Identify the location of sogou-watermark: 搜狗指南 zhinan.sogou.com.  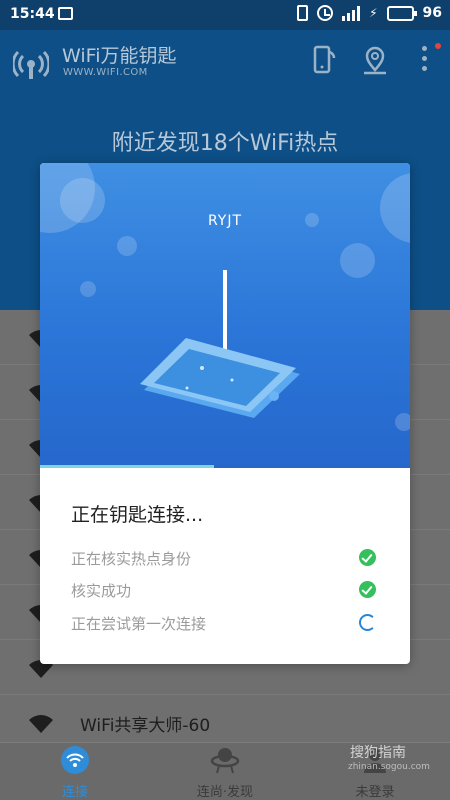
(389, 757).